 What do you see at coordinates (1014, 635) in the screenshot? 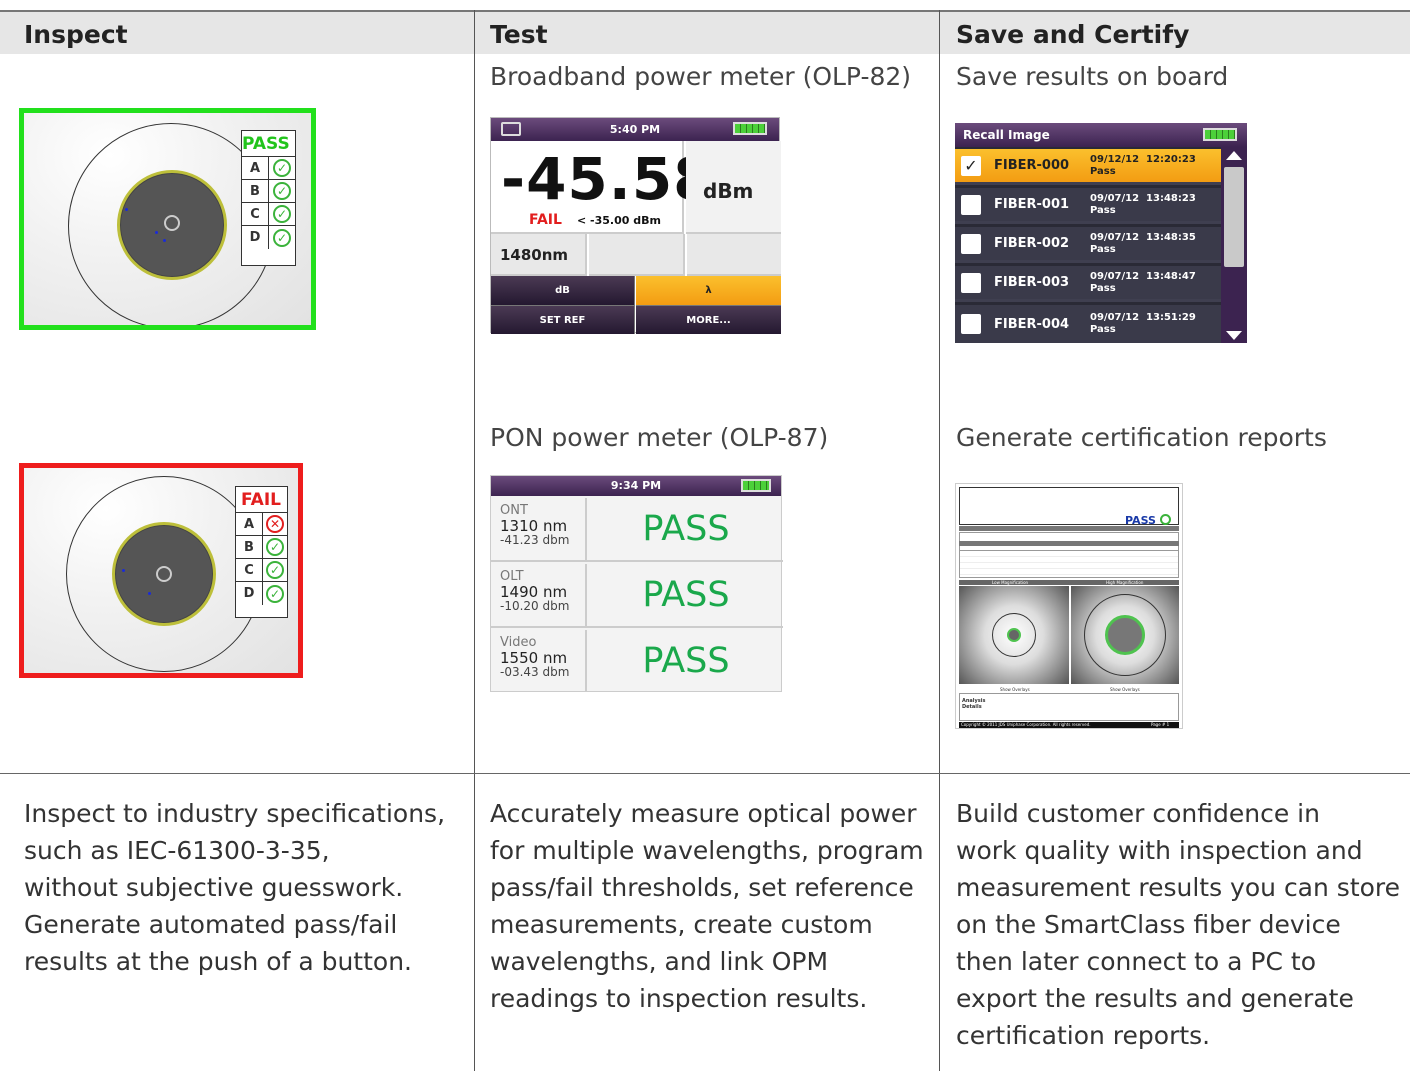
I see `low-mag-image` at bounding box center [1014, 635].